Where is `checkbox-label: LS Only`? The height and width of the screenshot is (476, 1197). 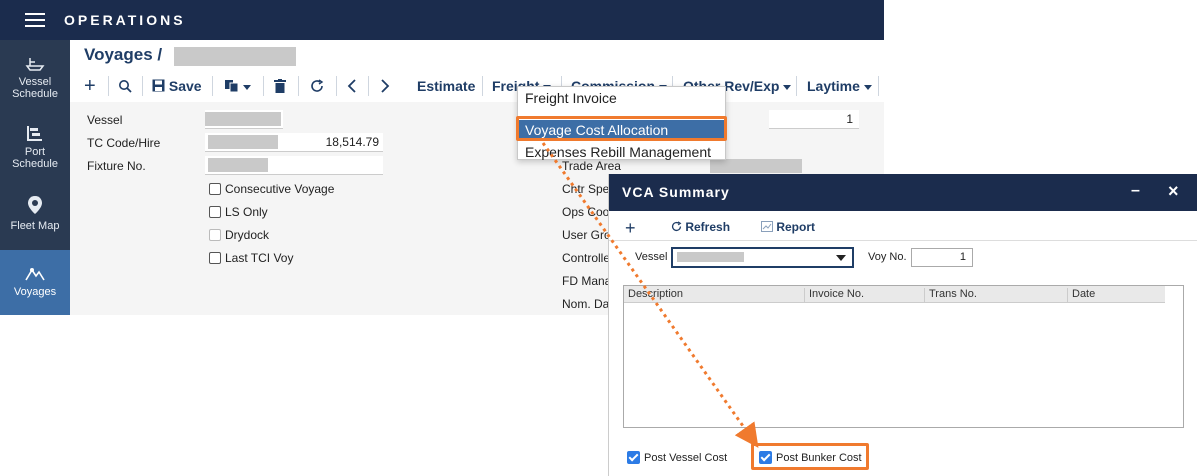 checkbox-label: LS Only is located at coordinates (246, 212).